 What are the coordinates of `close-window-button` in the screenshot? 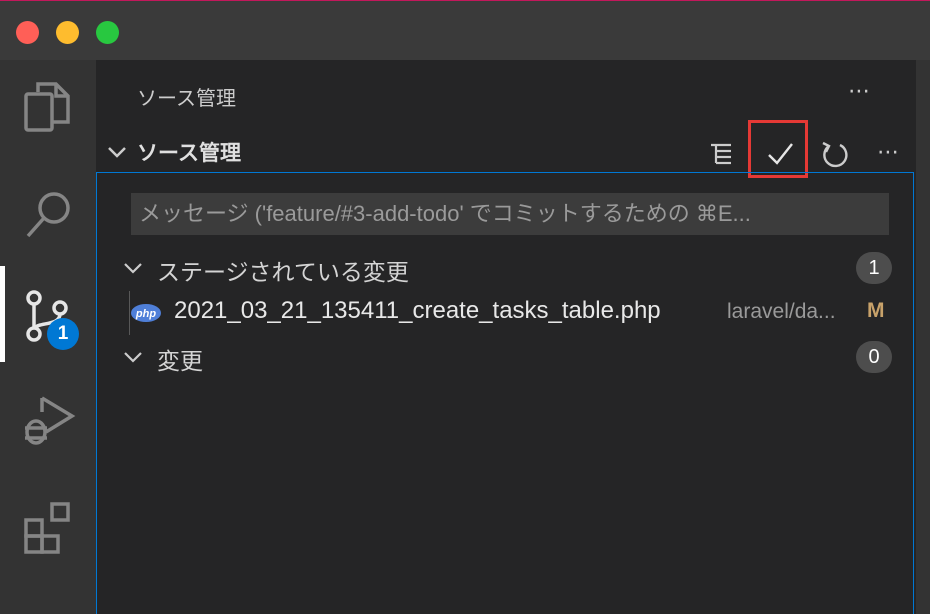 It's located at (27, 32).